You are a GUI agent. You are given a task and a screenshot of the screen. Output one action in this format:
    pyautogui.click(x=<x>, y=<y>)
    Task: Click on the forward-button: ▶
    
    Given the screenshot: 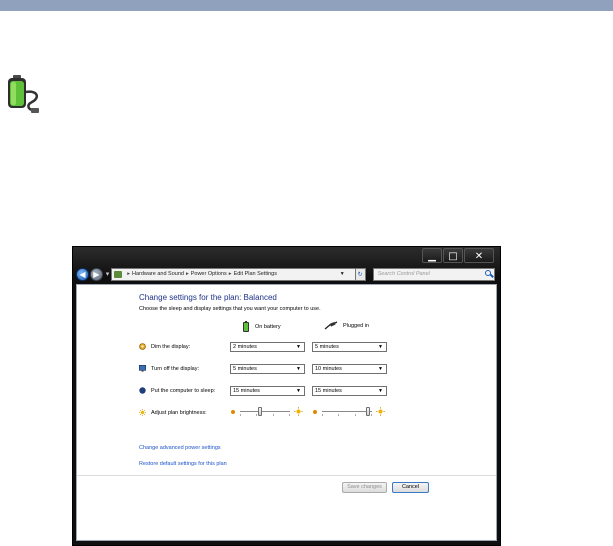 What is the action you would take?
    pyautogui.click(x=96, y=274)
    